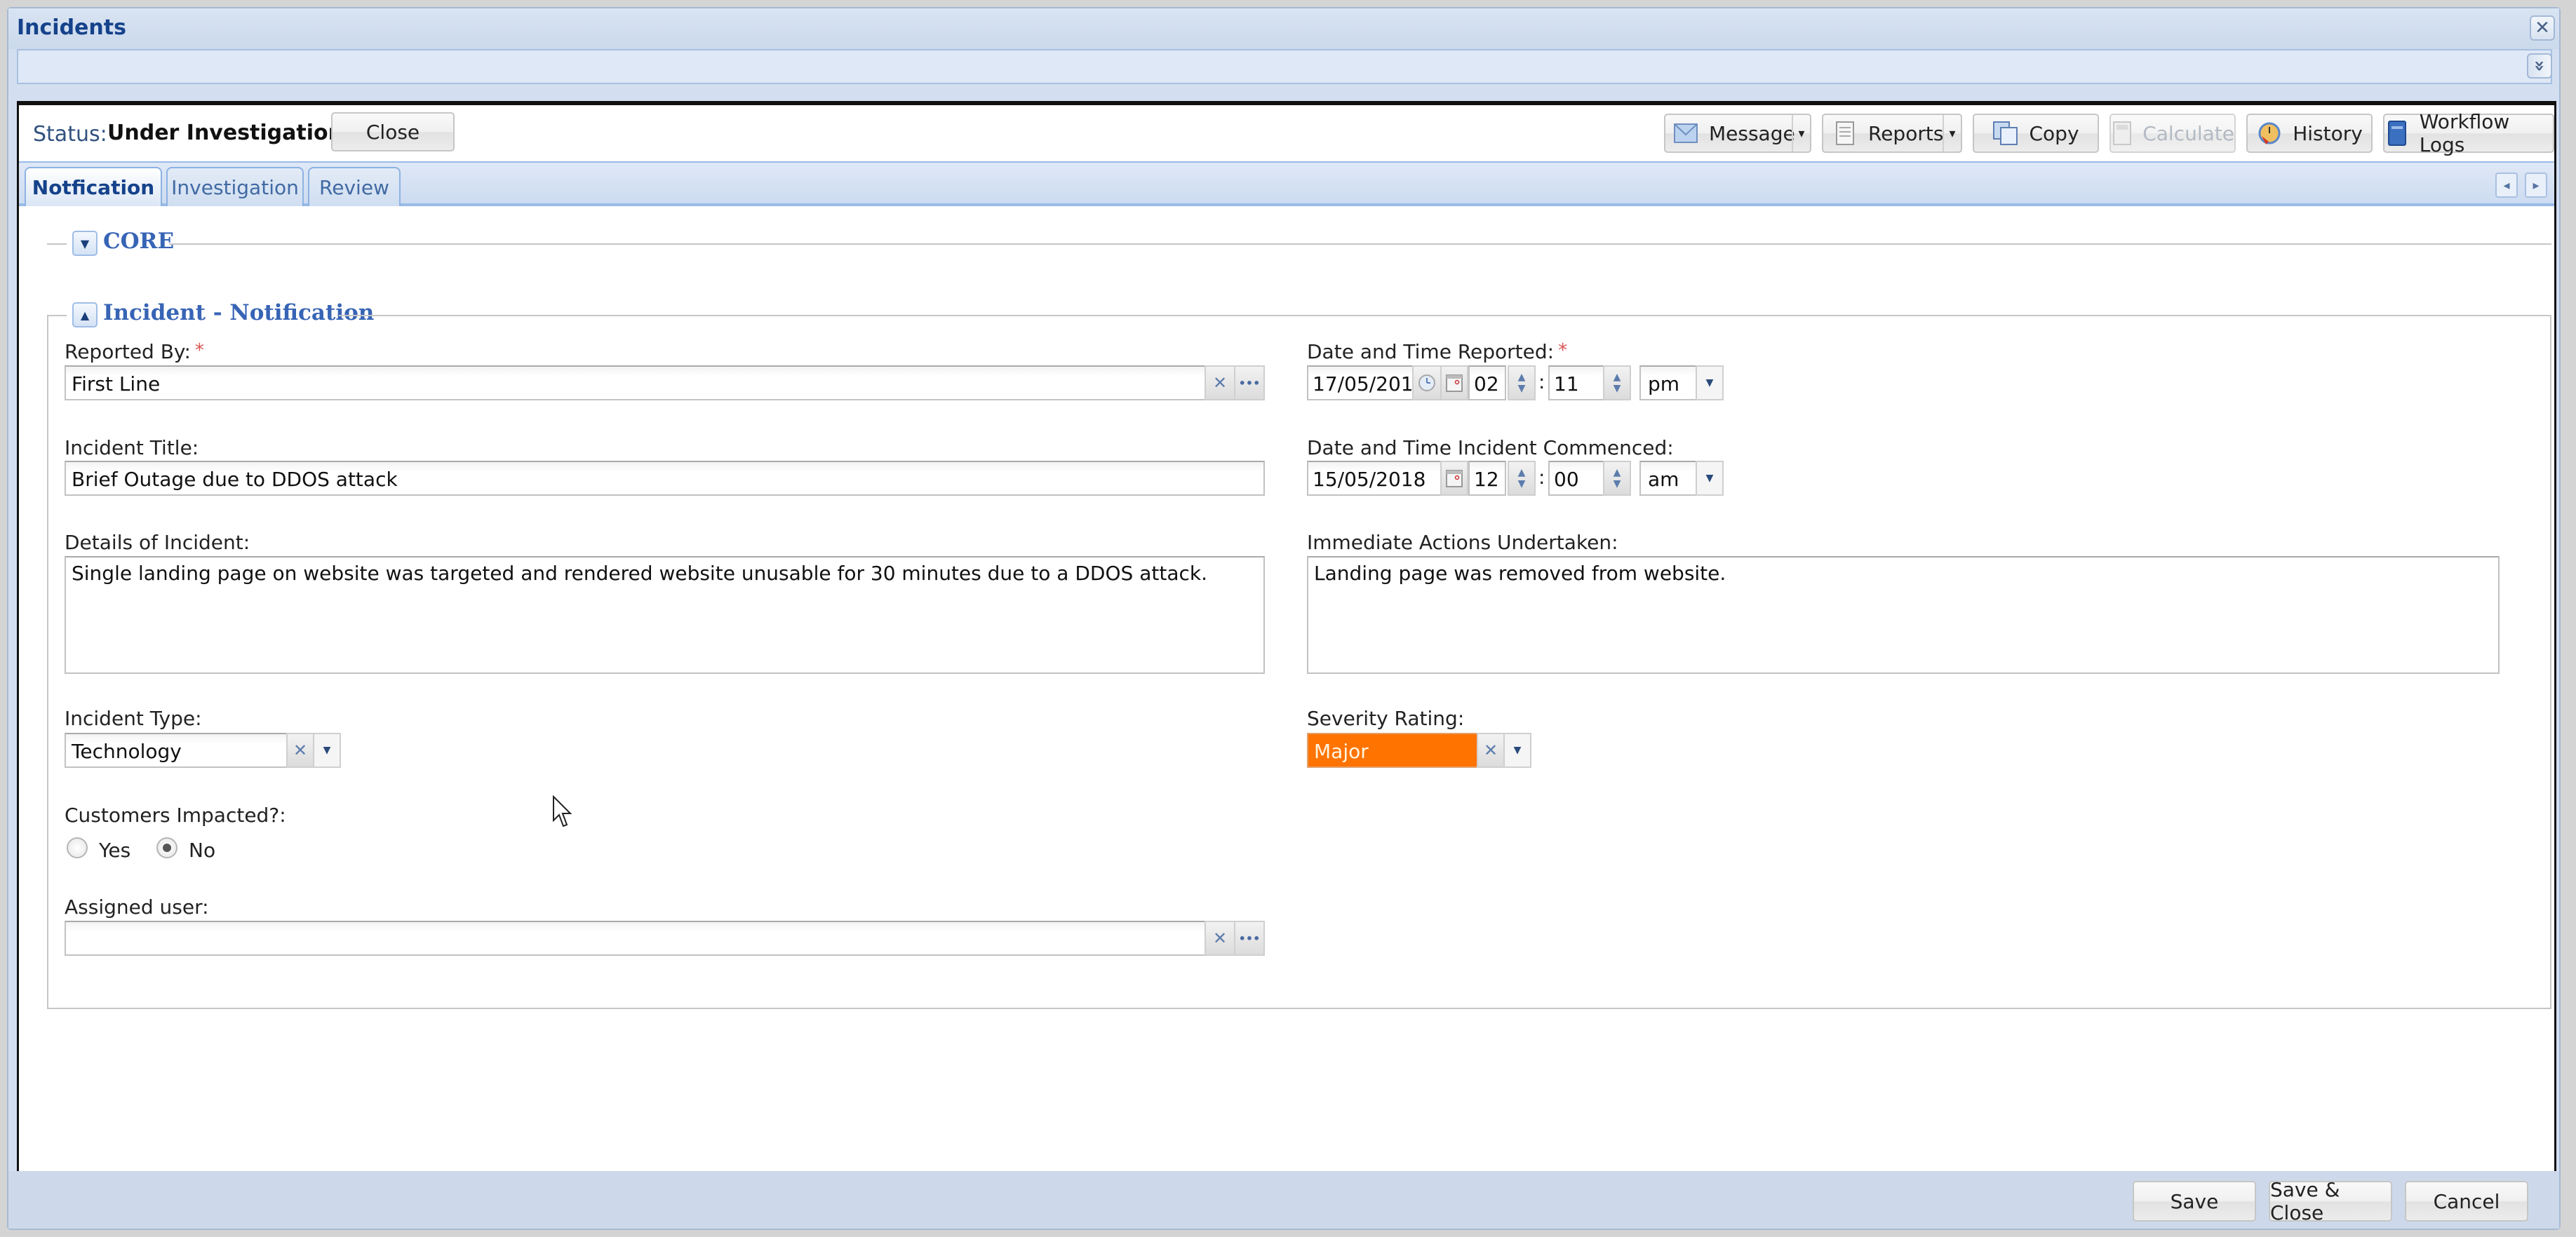 The image size is (2576, 1237). What do you see at coordinates (1686, 133) in the screenshot?
I see `envelope-icon` at bounding box center [1686, 133].